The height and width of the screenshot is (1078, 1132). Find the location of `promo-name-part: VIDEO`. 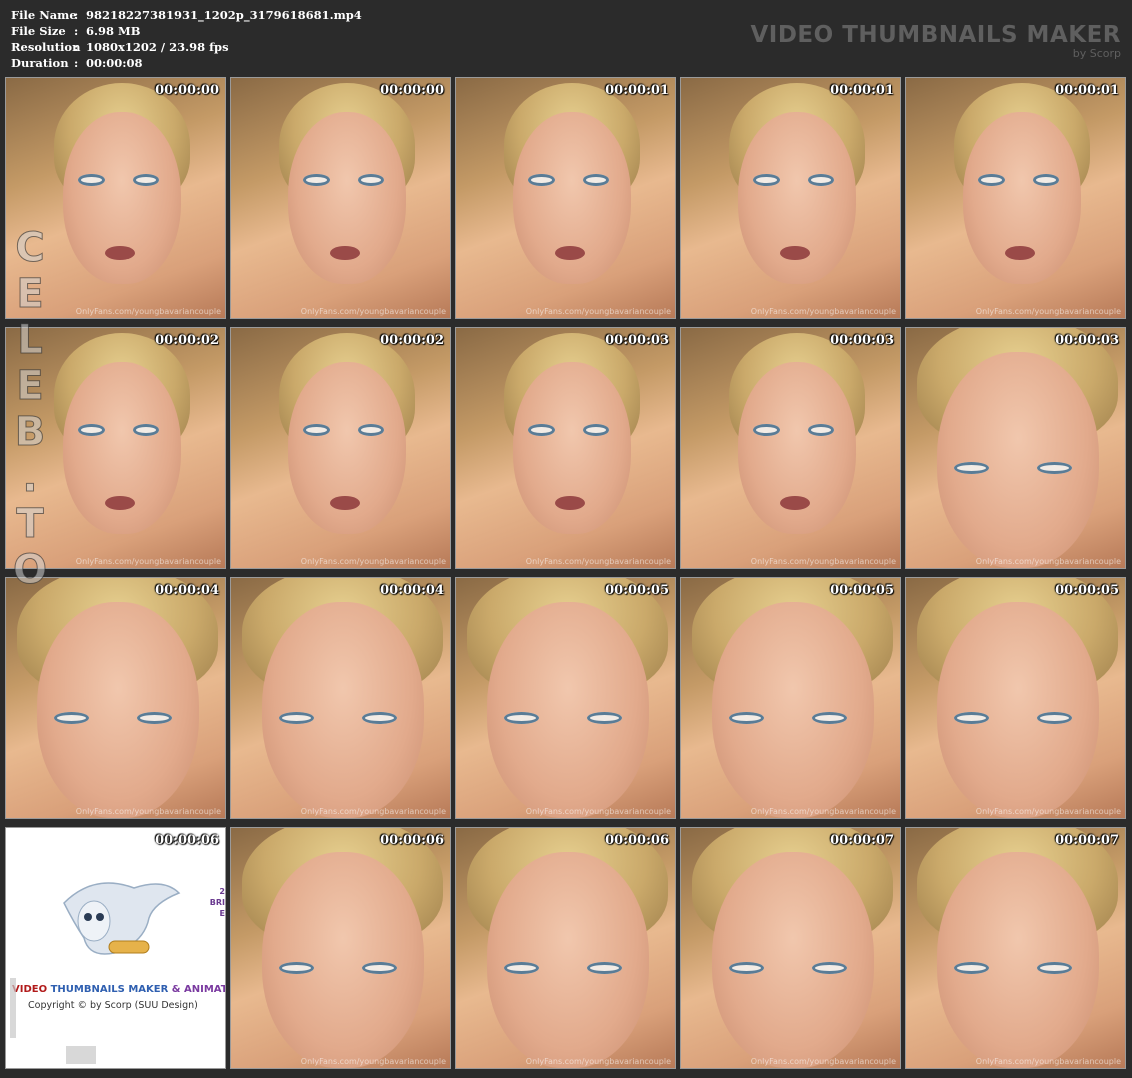

promo-name-part: VIDEO is located at coordinates (31, 989).